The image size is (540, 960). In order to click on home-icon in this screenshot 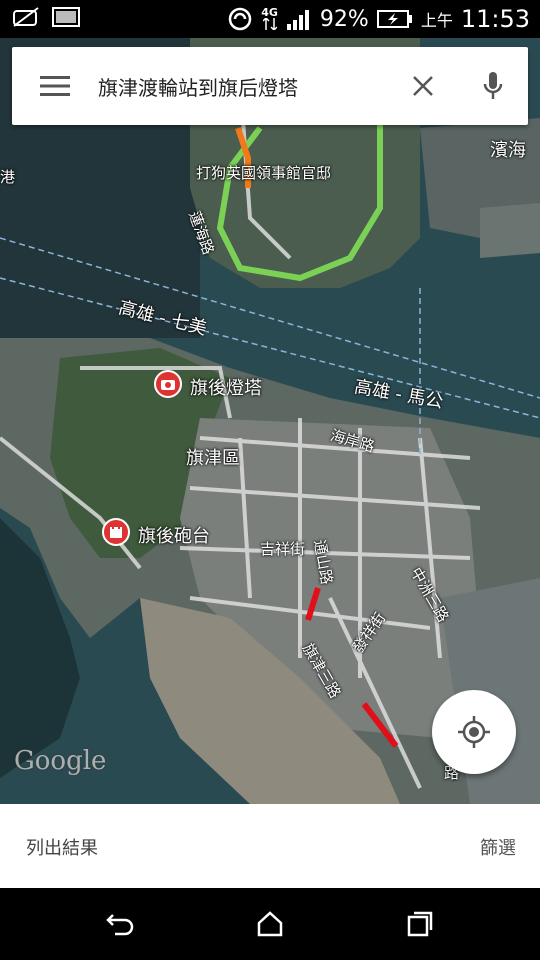, I will do `click(270, 924)`.